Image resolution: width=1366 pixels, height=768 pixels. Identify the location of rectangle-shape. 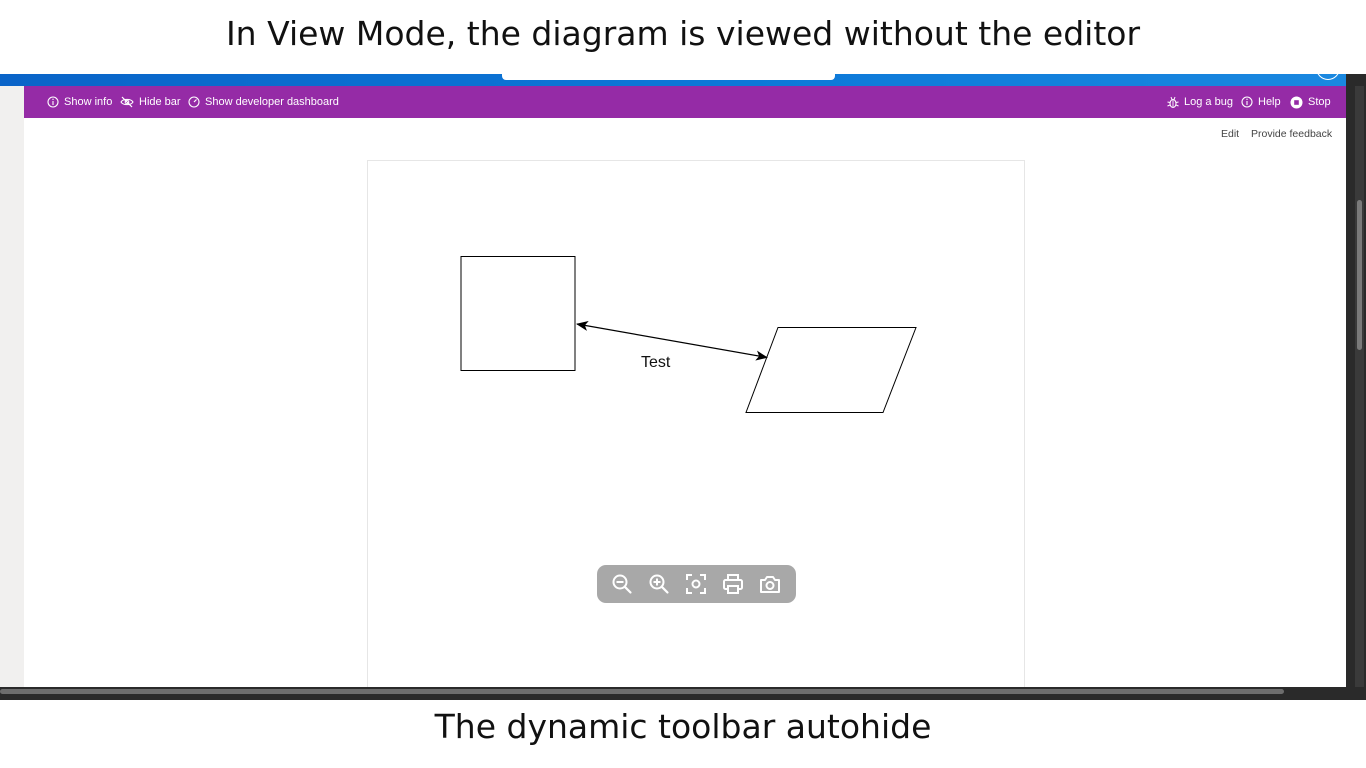
(518, 313).